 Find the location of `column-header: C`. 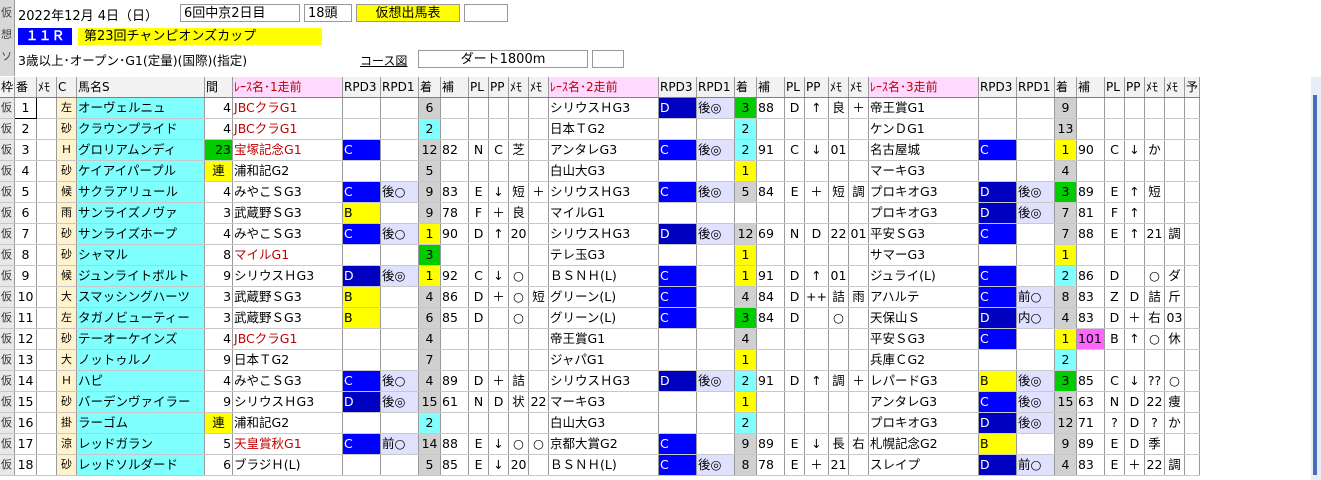

column-header: C is located at coordinates (67, 87).